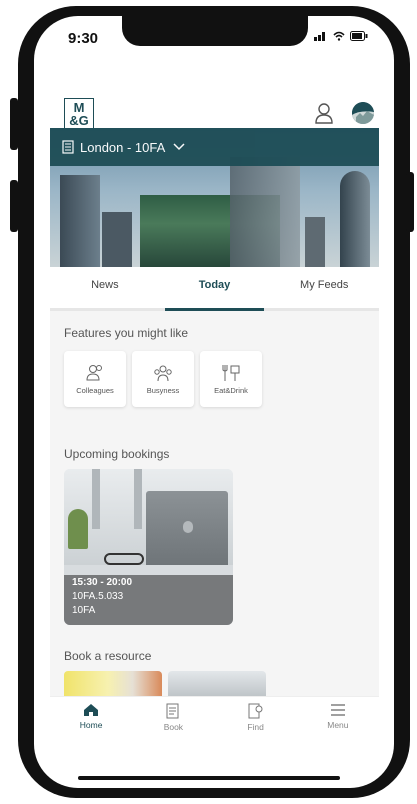 This screenshot has width=417, height=804. Describe the element at coordinates (324, 113) in the screenshot. I see `user-icon` at that location.